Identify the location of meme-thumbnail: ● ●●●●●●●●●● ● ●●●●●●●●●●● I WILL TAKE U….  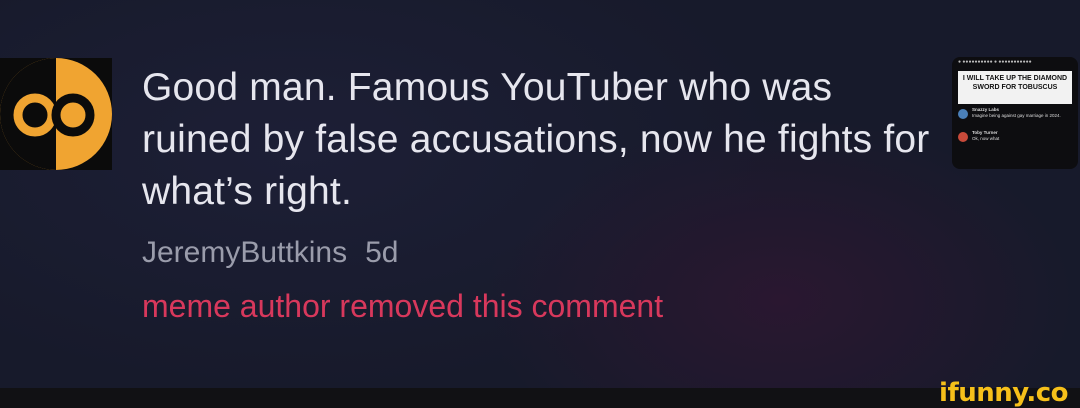
(1015, 113).